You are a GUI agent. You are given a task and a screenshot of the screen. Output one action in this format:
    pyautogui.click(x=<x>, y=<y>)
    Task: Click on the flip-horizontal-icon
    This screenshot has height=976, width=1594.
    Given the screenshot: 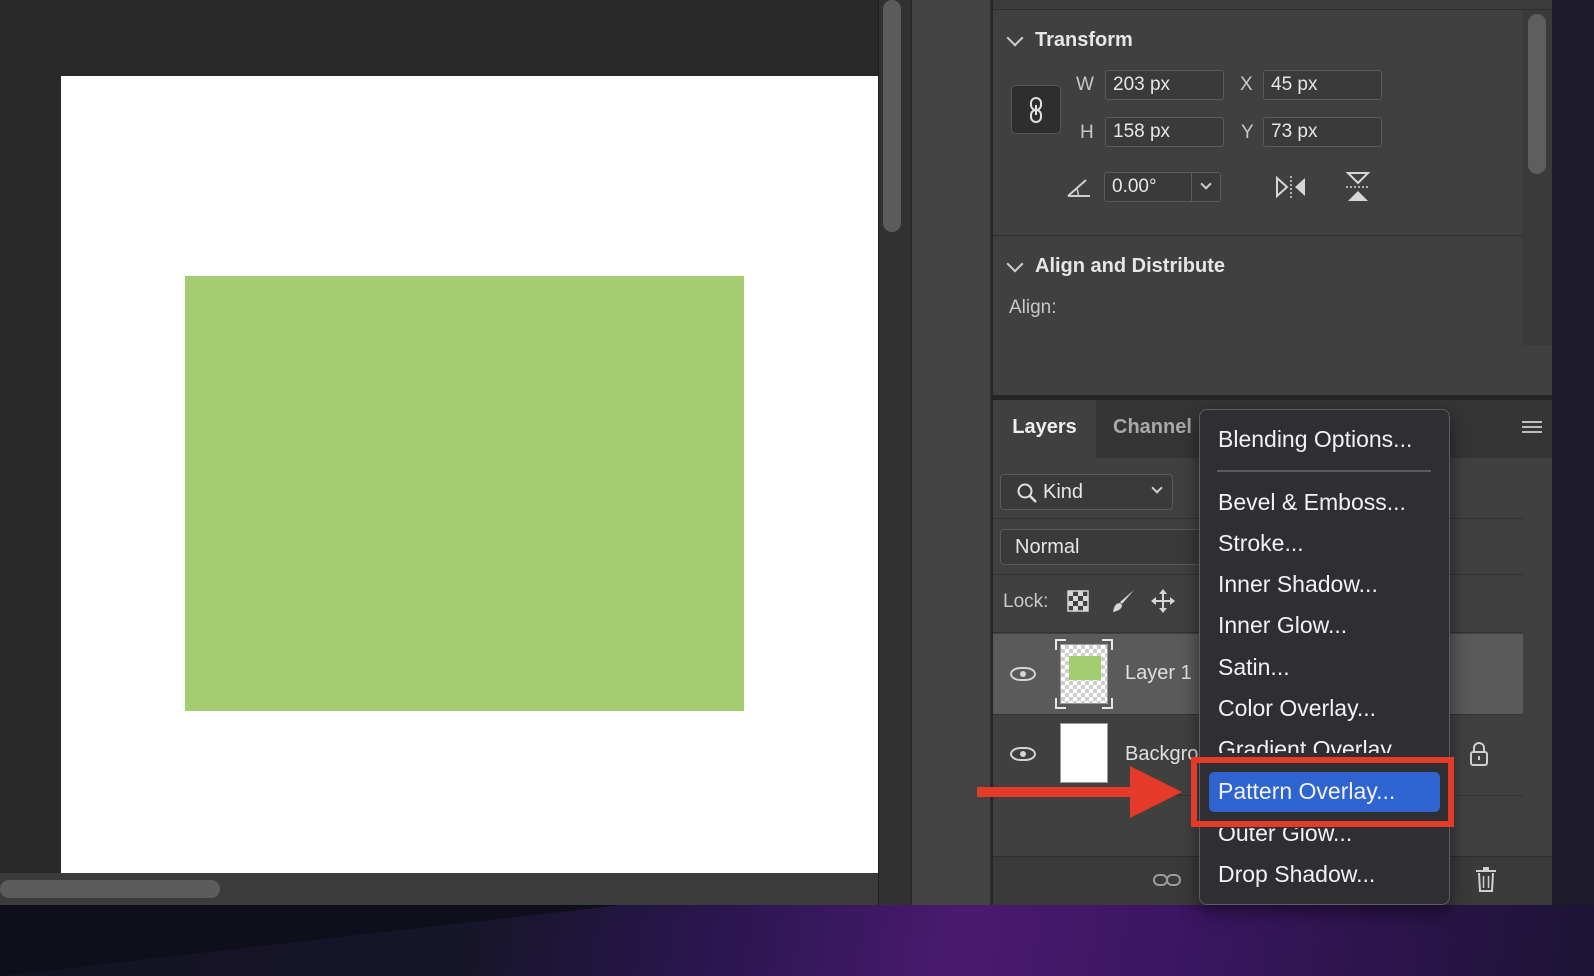 What is the action you would take?
    pyautogui.click(x=1291, y=187)
    